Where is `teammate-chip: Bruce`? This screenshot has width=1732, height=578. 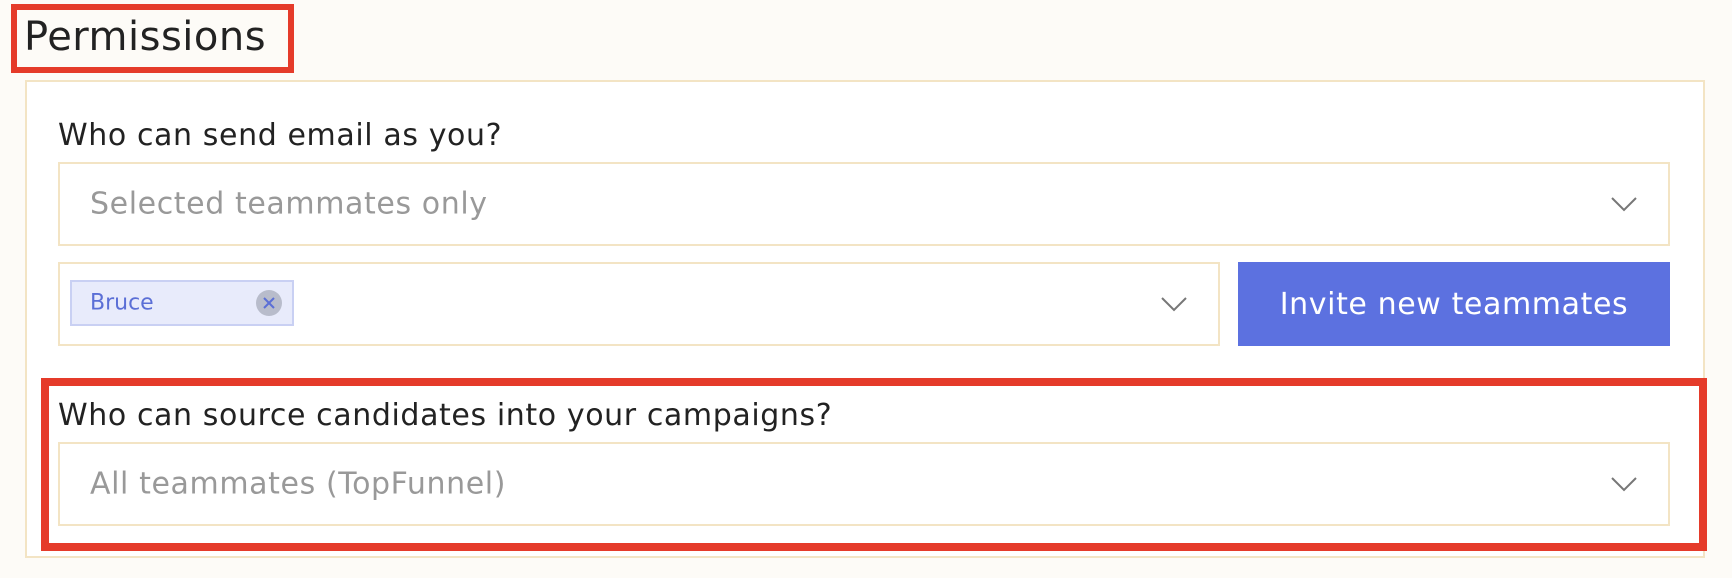
teammate-chip: Bruce is located at coordinates (182, 303).